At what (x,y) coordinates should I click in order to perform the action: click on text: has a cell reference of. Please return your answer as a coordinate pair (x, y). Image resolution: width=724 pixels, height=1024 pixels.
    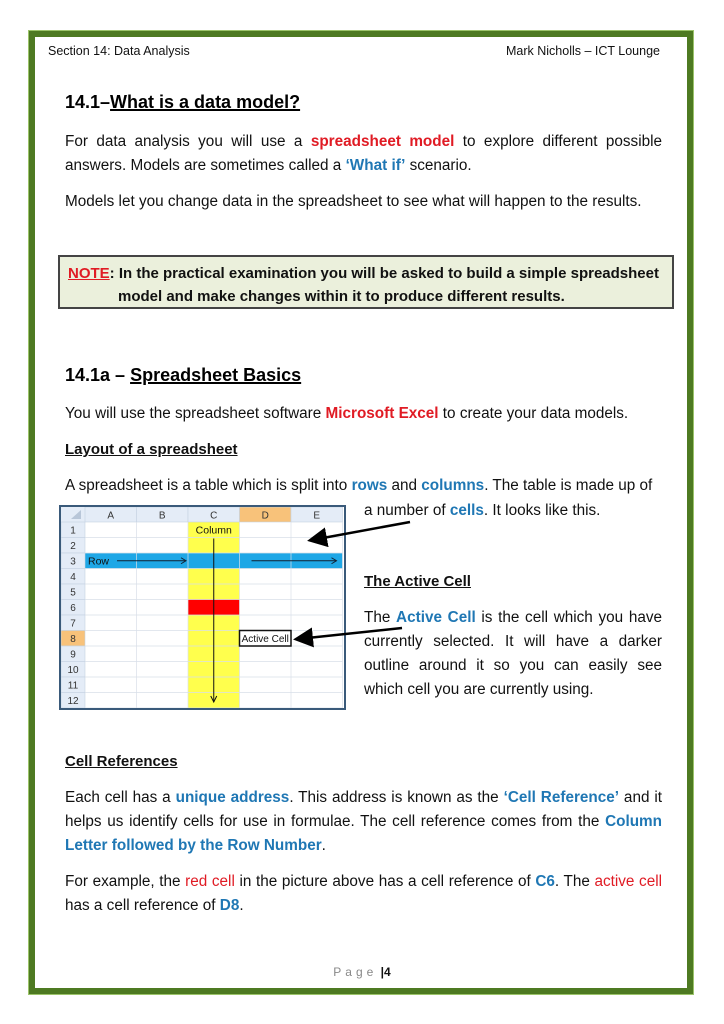
    Looking at the image, I should click on (142, 905).